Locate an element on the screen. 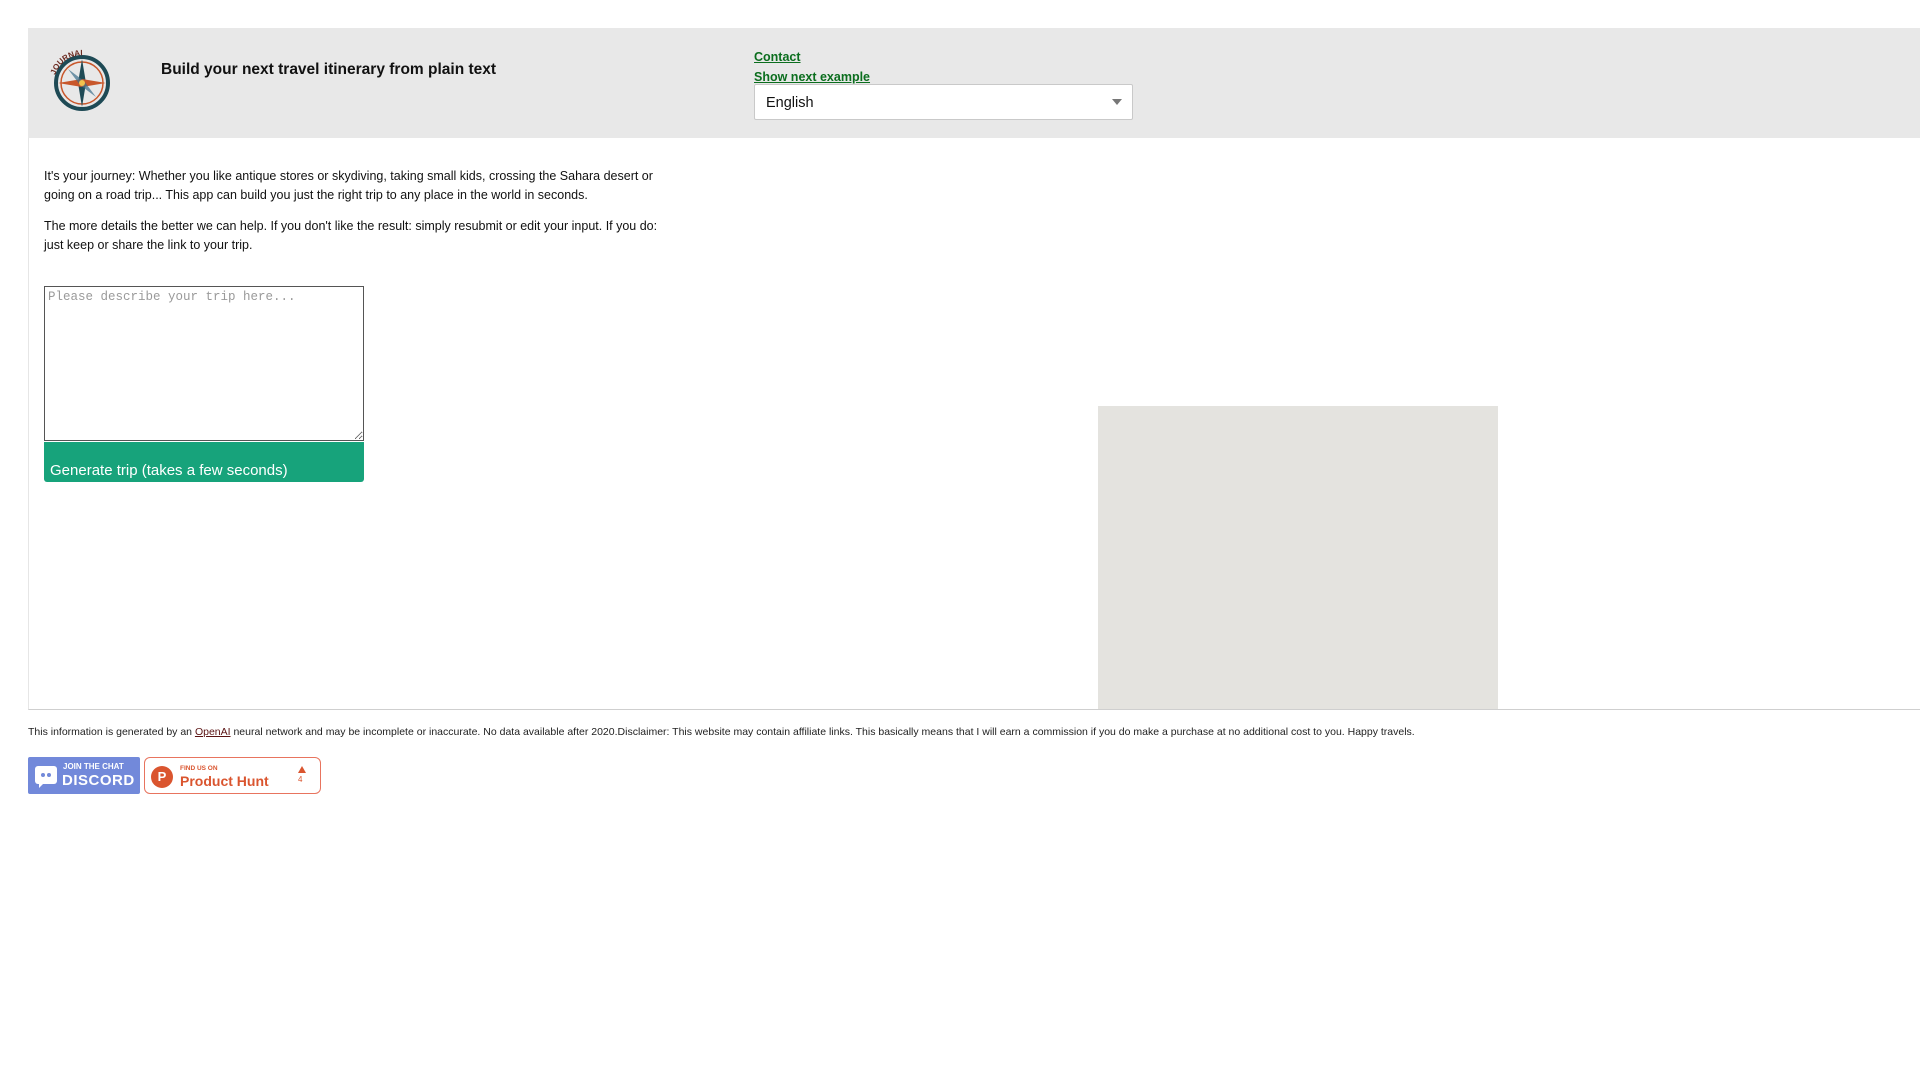  discord-badge-caption: JOIN THE CHAT is located at coordinates (93, 766).